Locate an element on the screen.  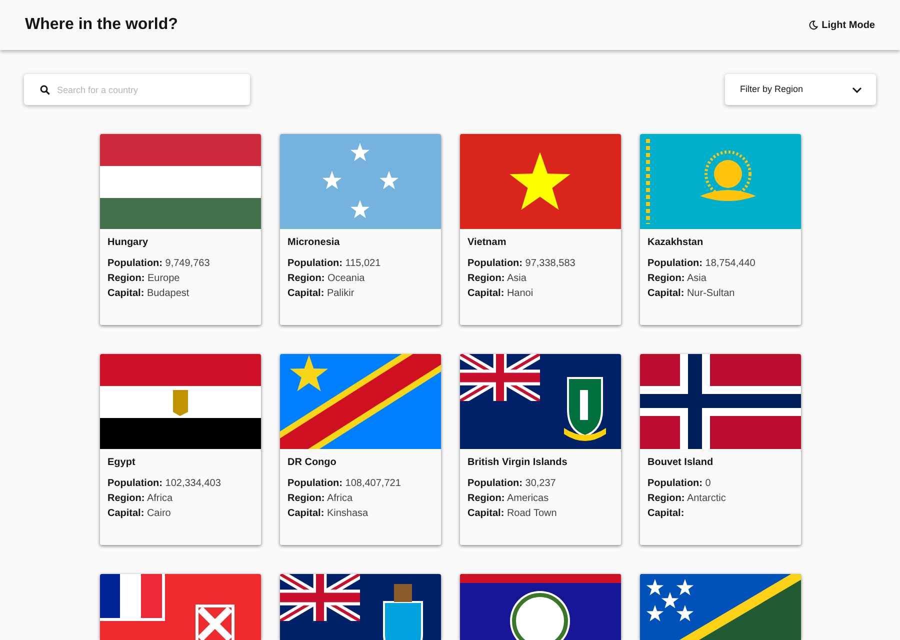
country-card: Micronesia Population: 115,021 Region: Oceania Capital: Palikir is located at coordinates (360, 229).